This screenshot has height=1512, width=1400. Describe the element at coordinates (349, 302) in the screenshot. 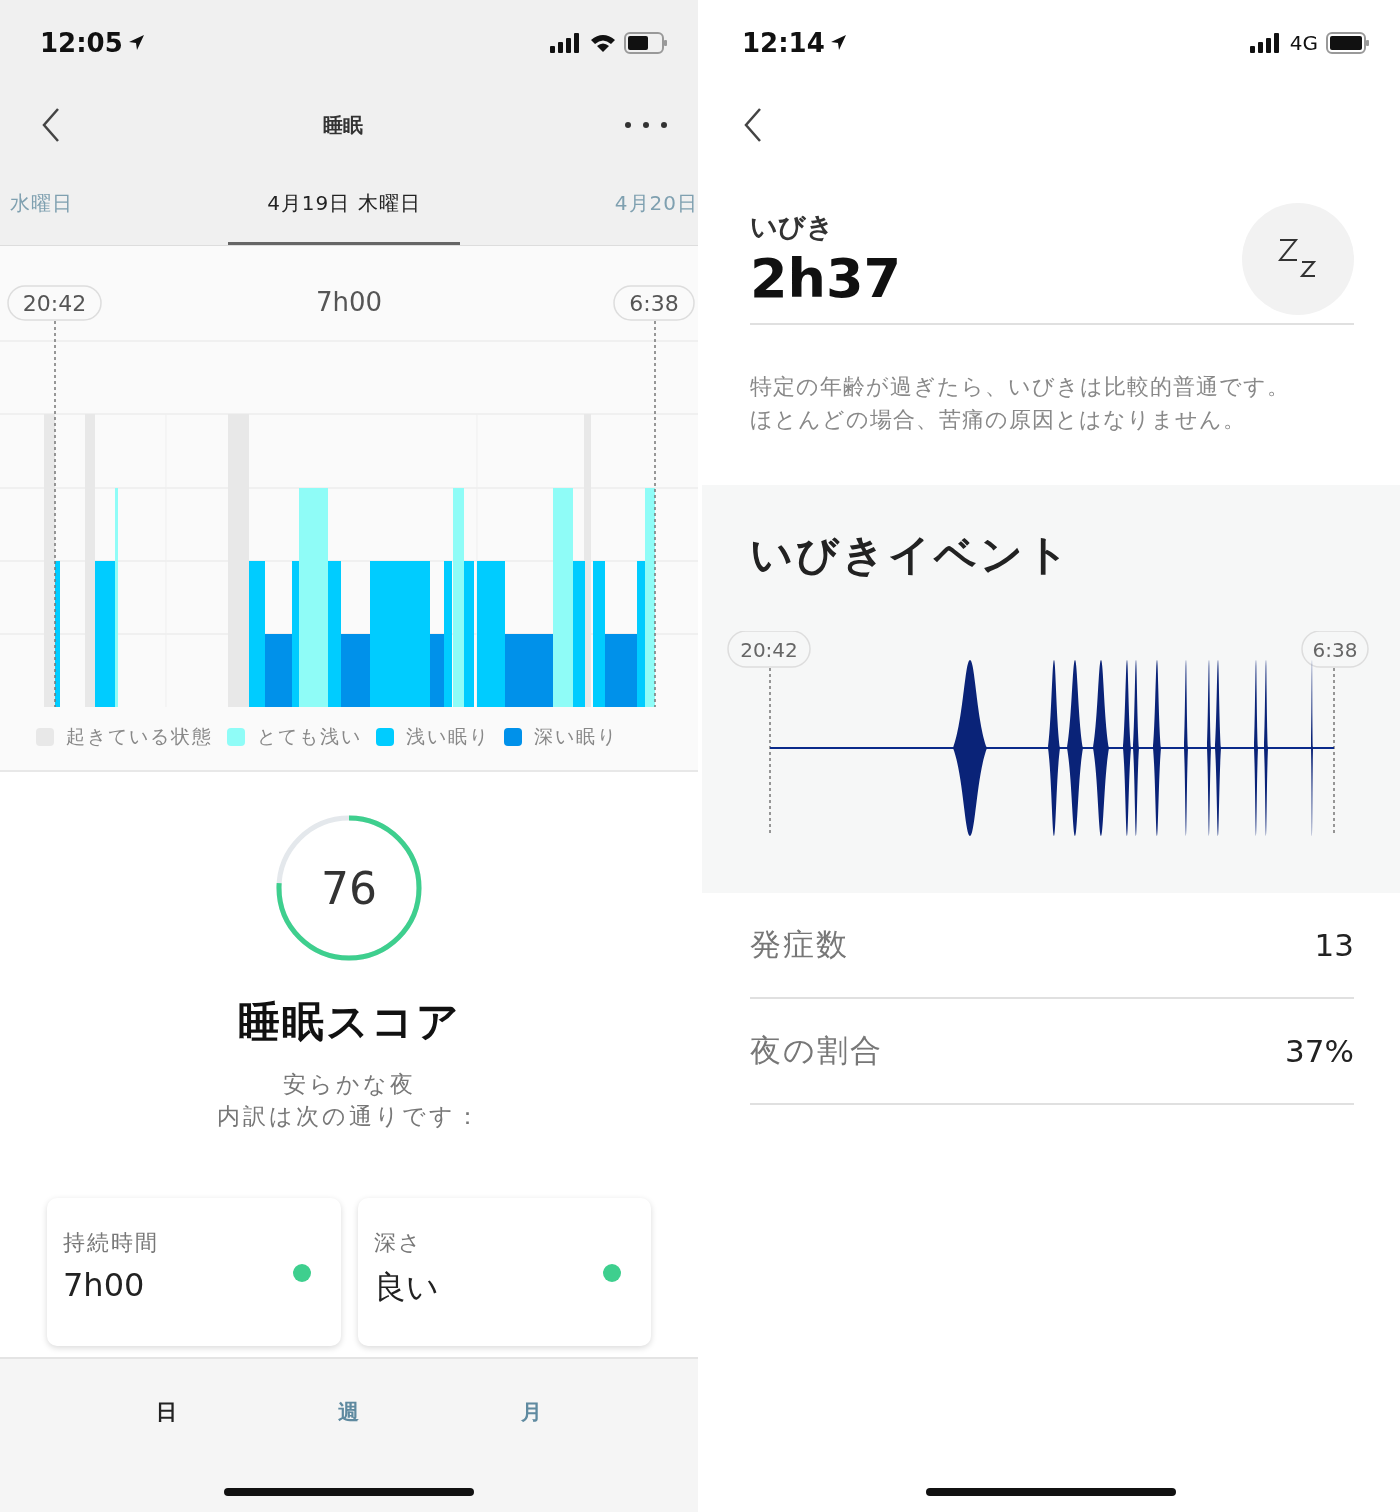

I see `sleep-duration: 7h00` at that location.